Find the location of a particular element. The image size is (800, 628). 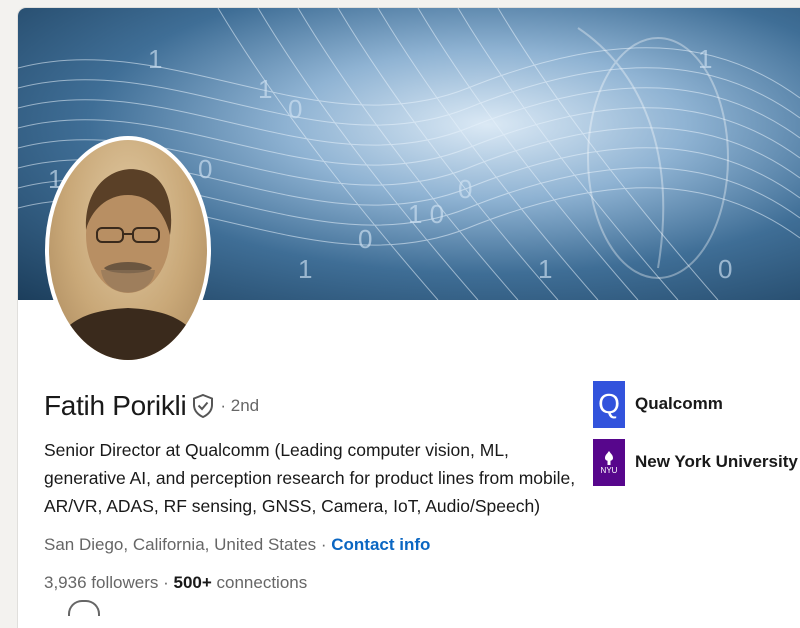

profile-photo is located at coordinates (128, 250).